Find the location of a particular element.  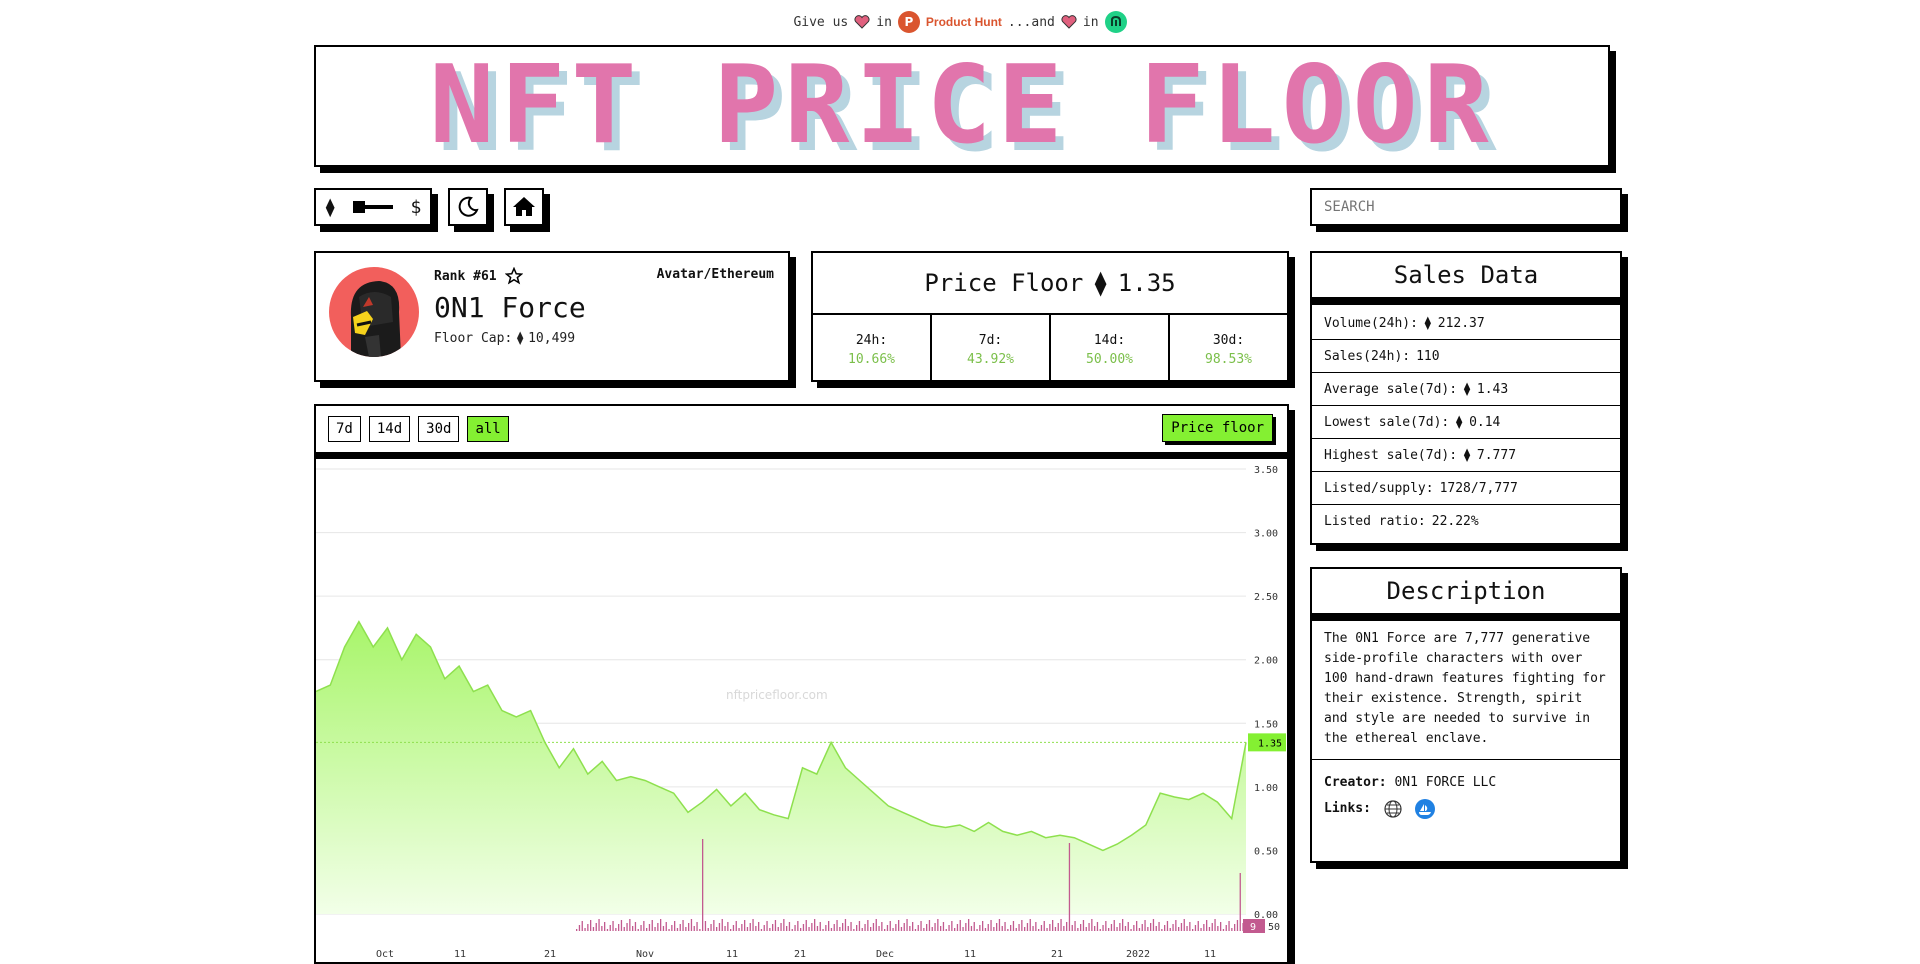

home-button is located at coordinates (524, 207).